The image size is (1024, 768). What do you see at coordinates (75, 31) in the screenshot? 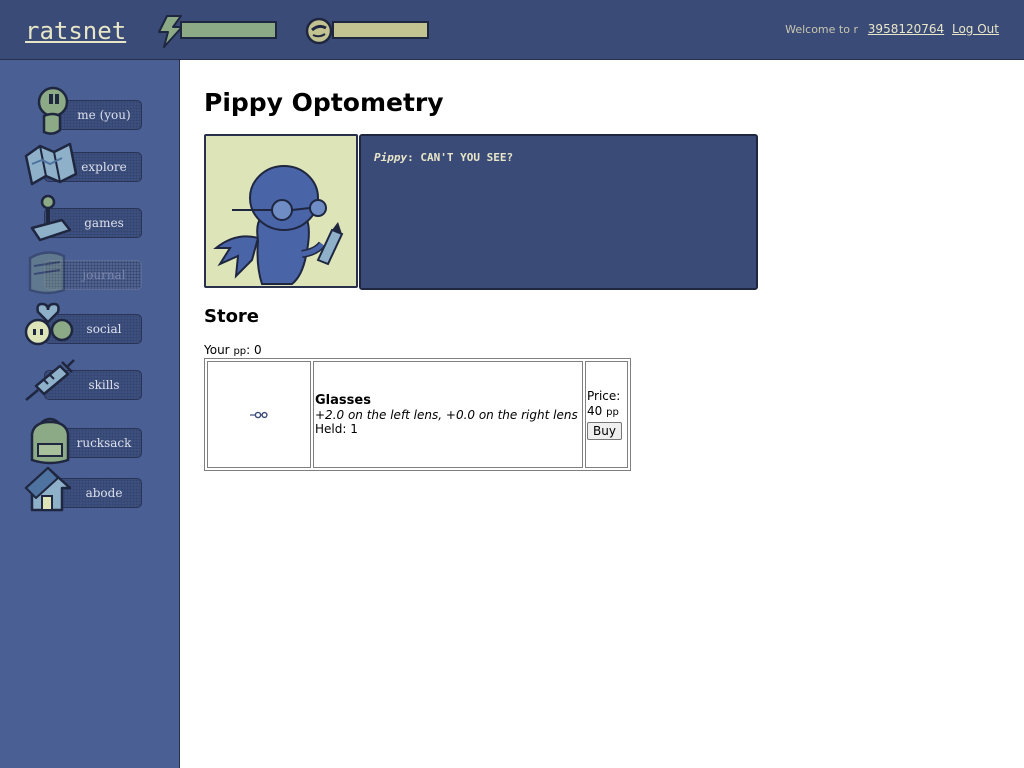
I see `site-logo: ratsnet` at bounding box center [75, 31].